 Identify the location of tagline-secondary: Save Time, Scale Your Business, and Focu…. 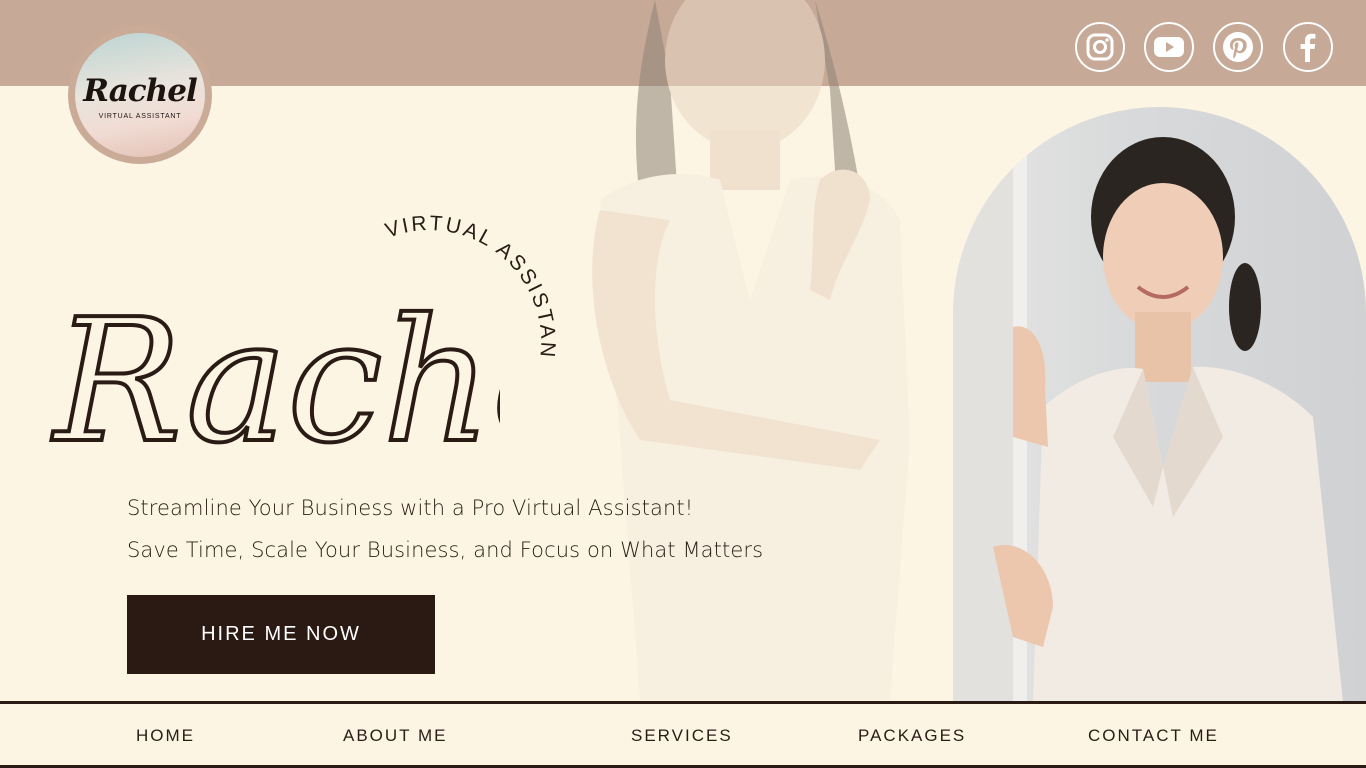
(445, 550).